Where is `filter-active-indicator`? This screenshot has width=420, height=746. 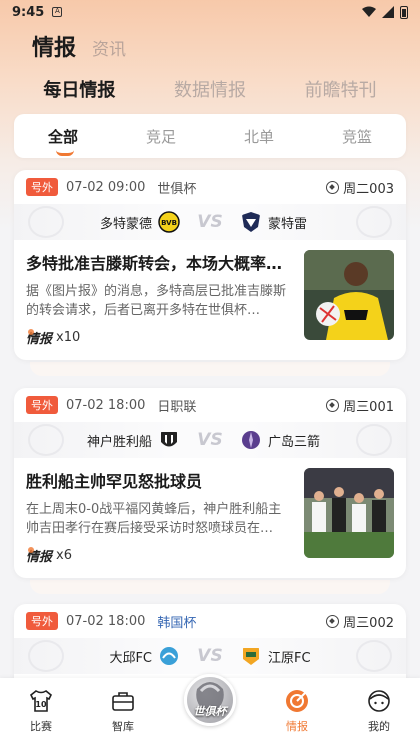 filter-active-indicator is located at coordinates (64, 153).